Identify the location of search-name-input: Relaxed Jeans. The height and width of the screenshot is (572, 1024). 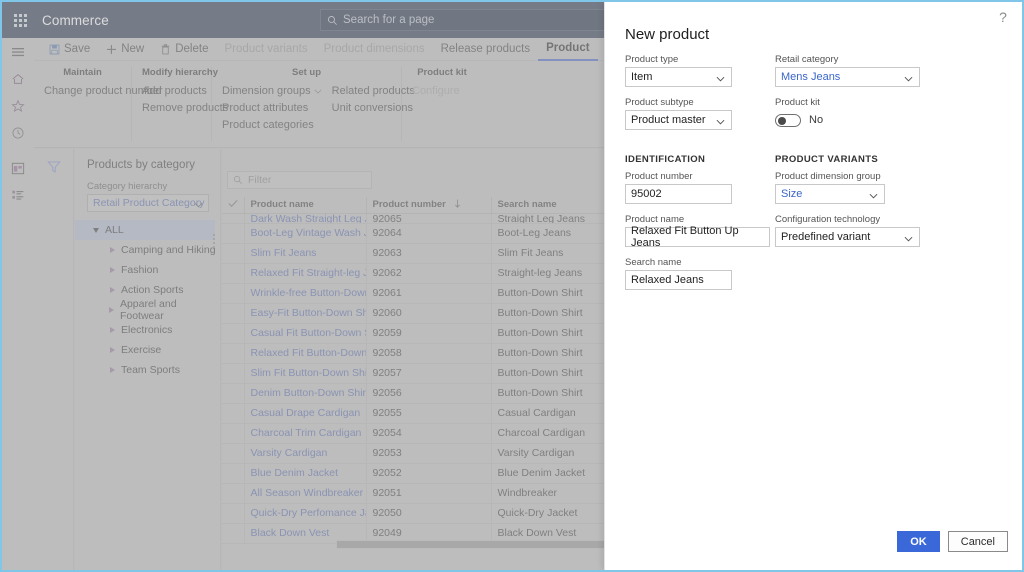
(678, 280).